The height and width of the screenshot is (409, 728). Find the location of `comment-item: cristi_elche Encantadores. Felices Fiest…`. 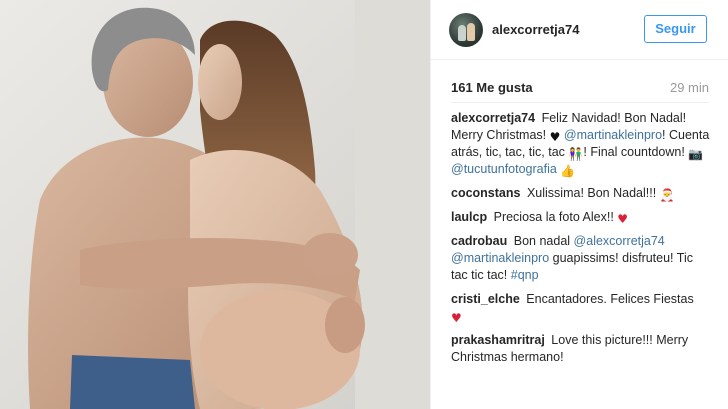

comment-item: cristi_elche Encantadores. Felices Fiest… is located at coordinates (582, 308).